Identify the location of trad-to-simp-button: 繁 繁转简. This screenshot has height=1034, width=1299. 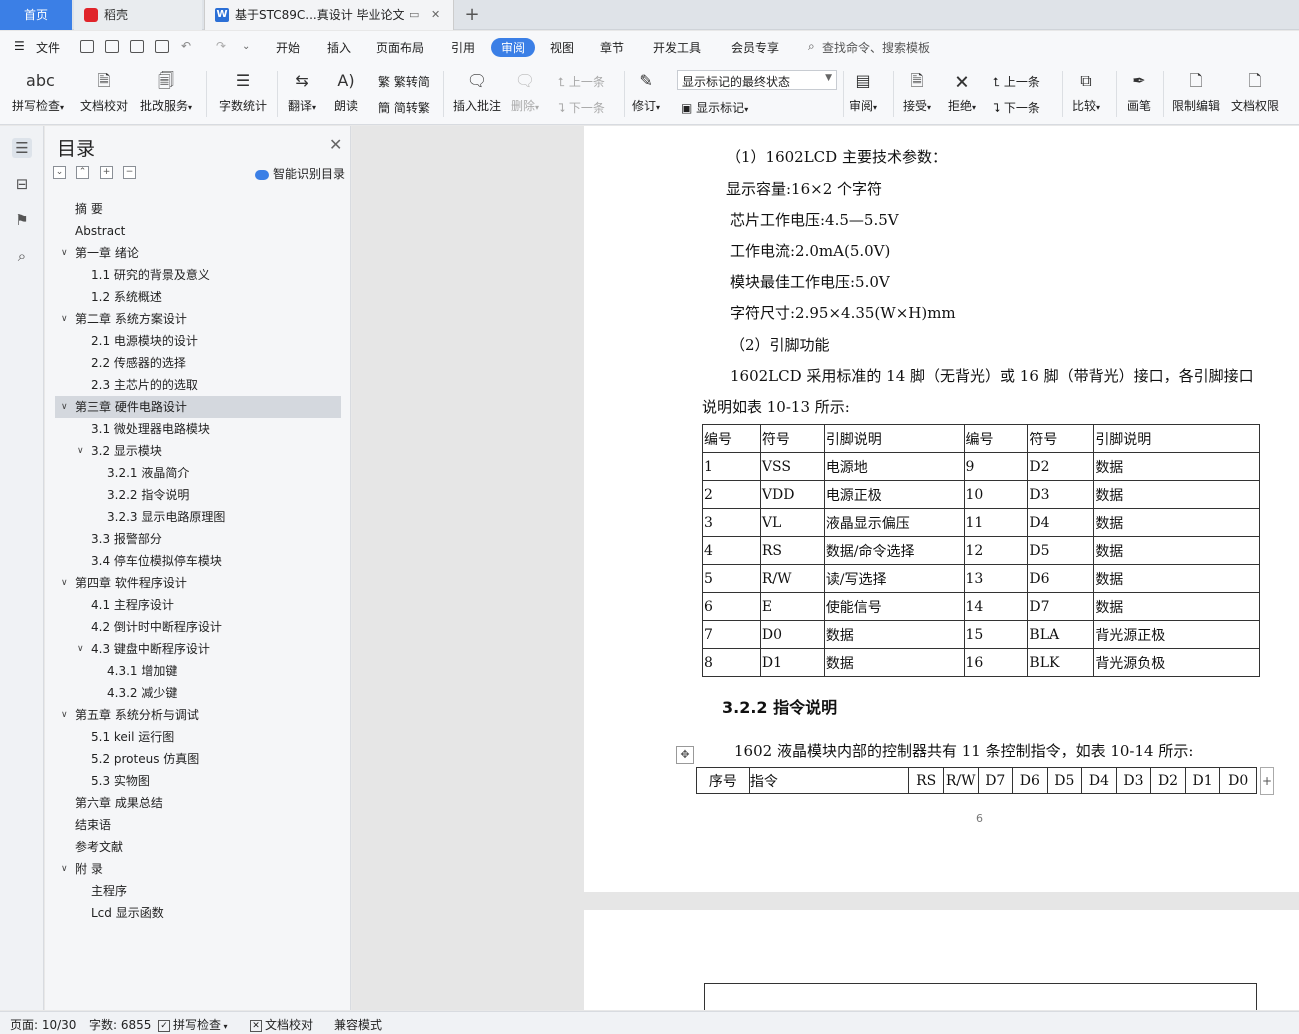
(404, 81).